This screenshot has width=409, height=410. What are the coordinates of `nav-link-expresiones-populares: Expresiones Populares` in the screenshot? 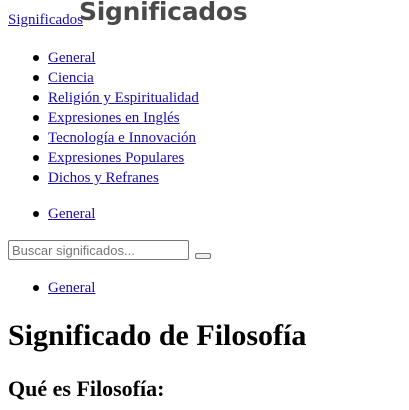 It's located at (116, 158).